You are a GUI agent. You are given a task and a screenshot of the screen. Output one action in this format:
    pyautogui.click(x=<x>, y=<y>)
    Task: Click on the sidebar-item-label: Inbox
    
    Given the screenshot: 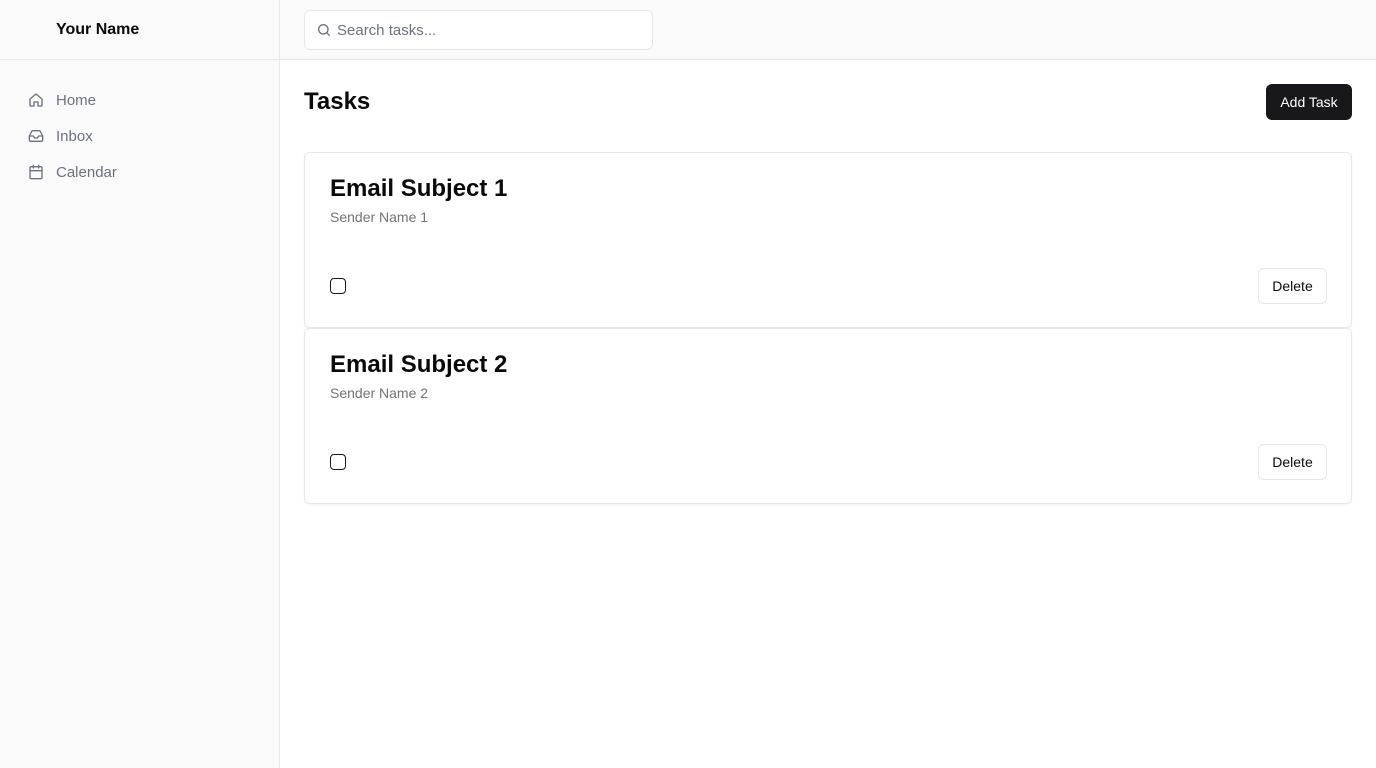 What is the action you would take?
    pyautogui.click(x=74, y=136)
    